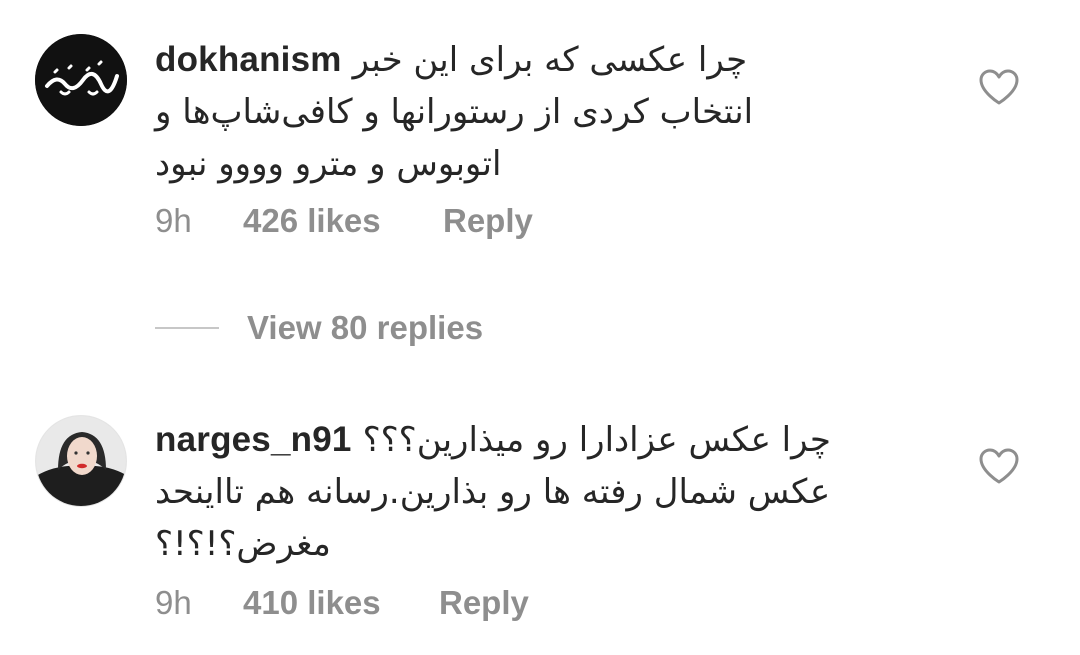 The width and height of the screenshot is (1080, 655). I want to click on comment-meta: 9h 410 likes Reply, so click(342, 603).